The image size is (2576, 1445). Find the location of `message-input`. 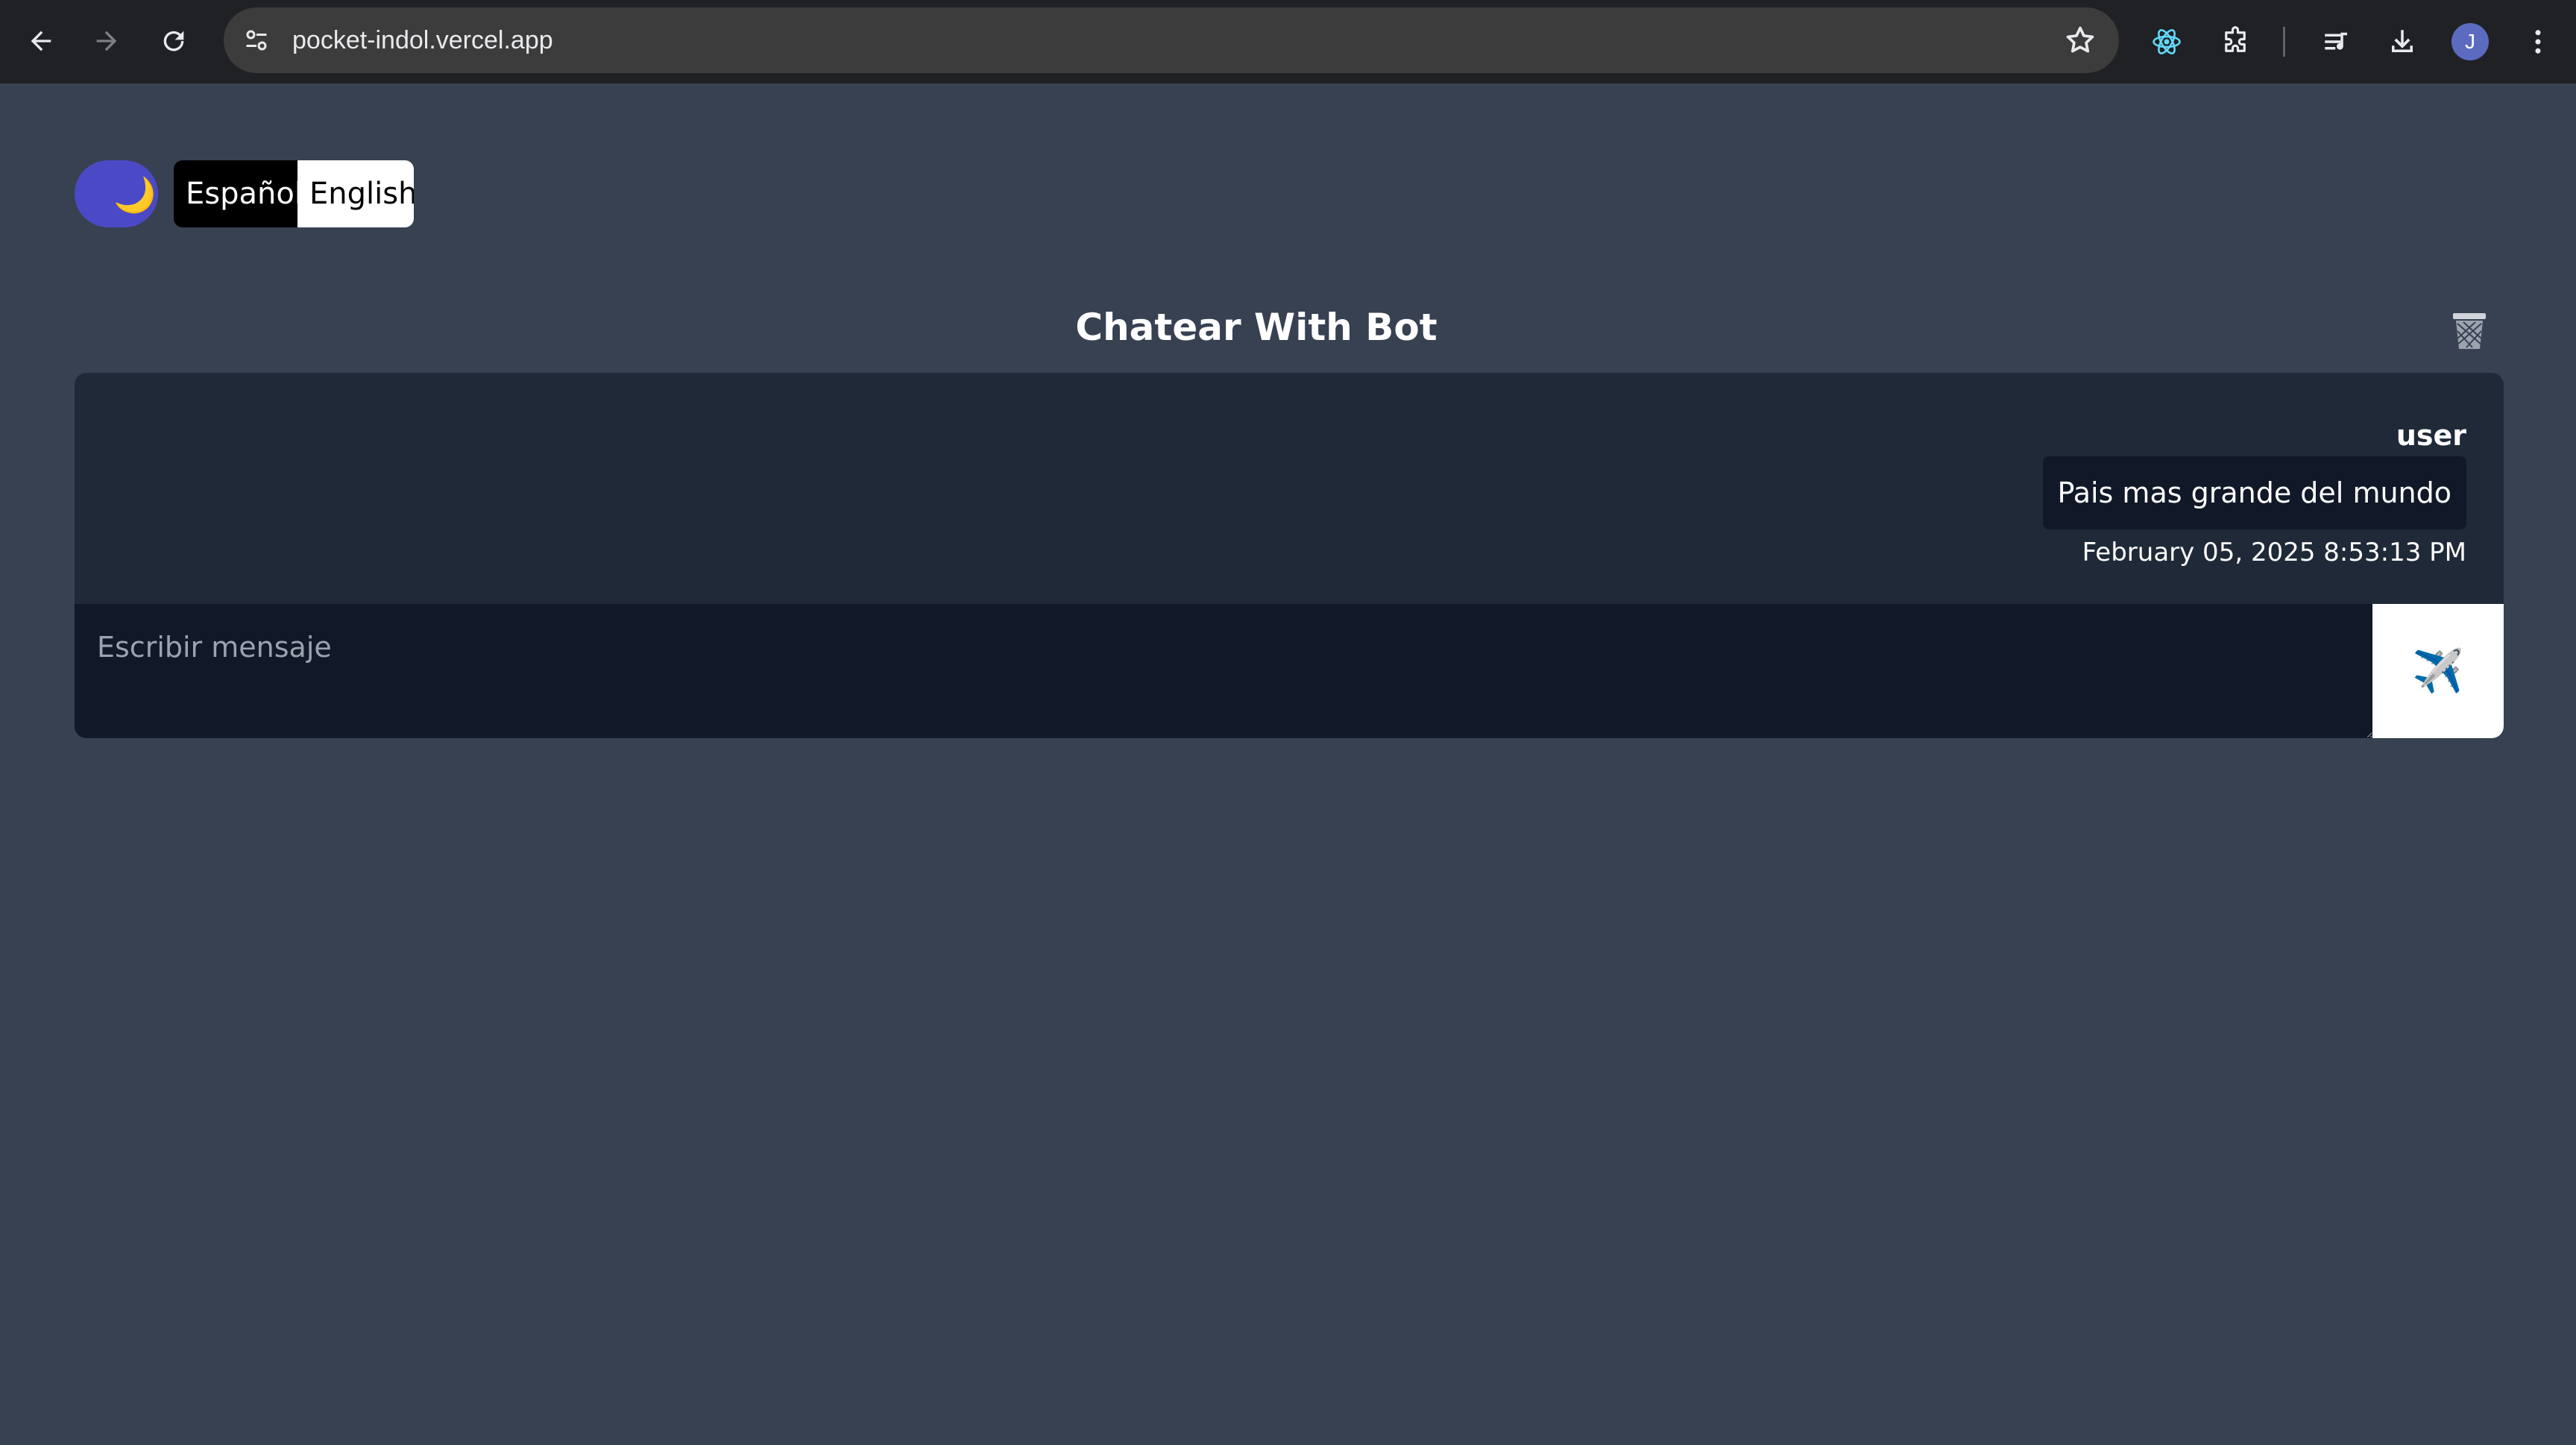

message-input is located at coordinates (1223, 671).